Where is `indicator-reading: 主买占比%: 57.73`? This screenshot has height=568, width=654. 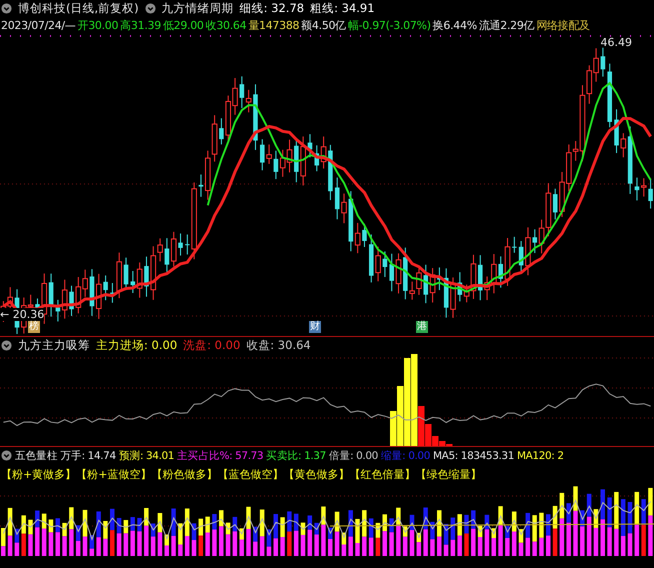 indicator-reading: 主买占比%: 57.73 is located at coordinates (220, 455).